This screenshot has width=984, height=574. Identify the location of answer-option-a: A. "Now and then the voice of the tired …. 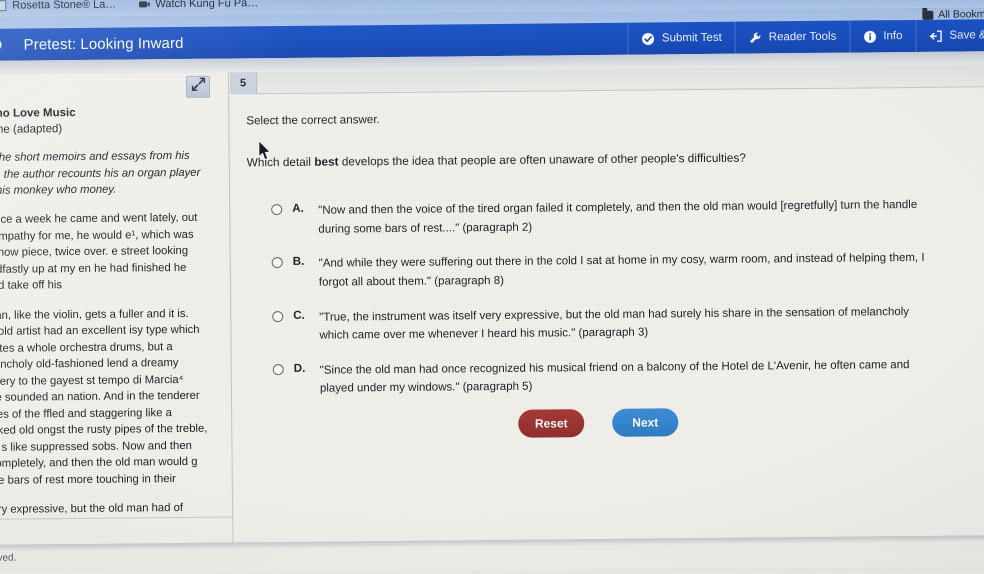
(621, 217).